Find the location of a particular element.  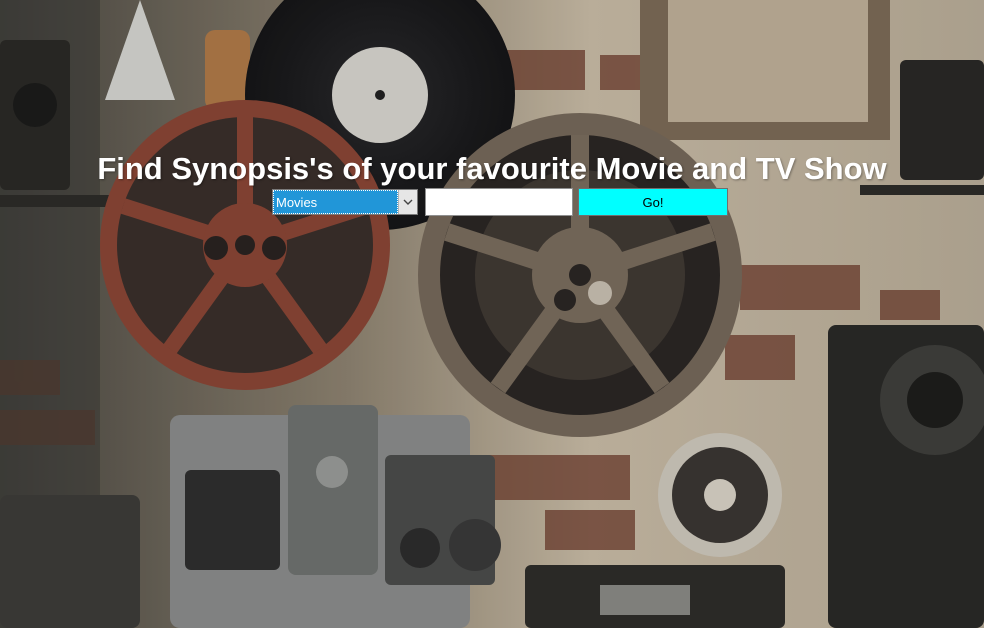

go-button: Go! is located at coordinates (653, 202).